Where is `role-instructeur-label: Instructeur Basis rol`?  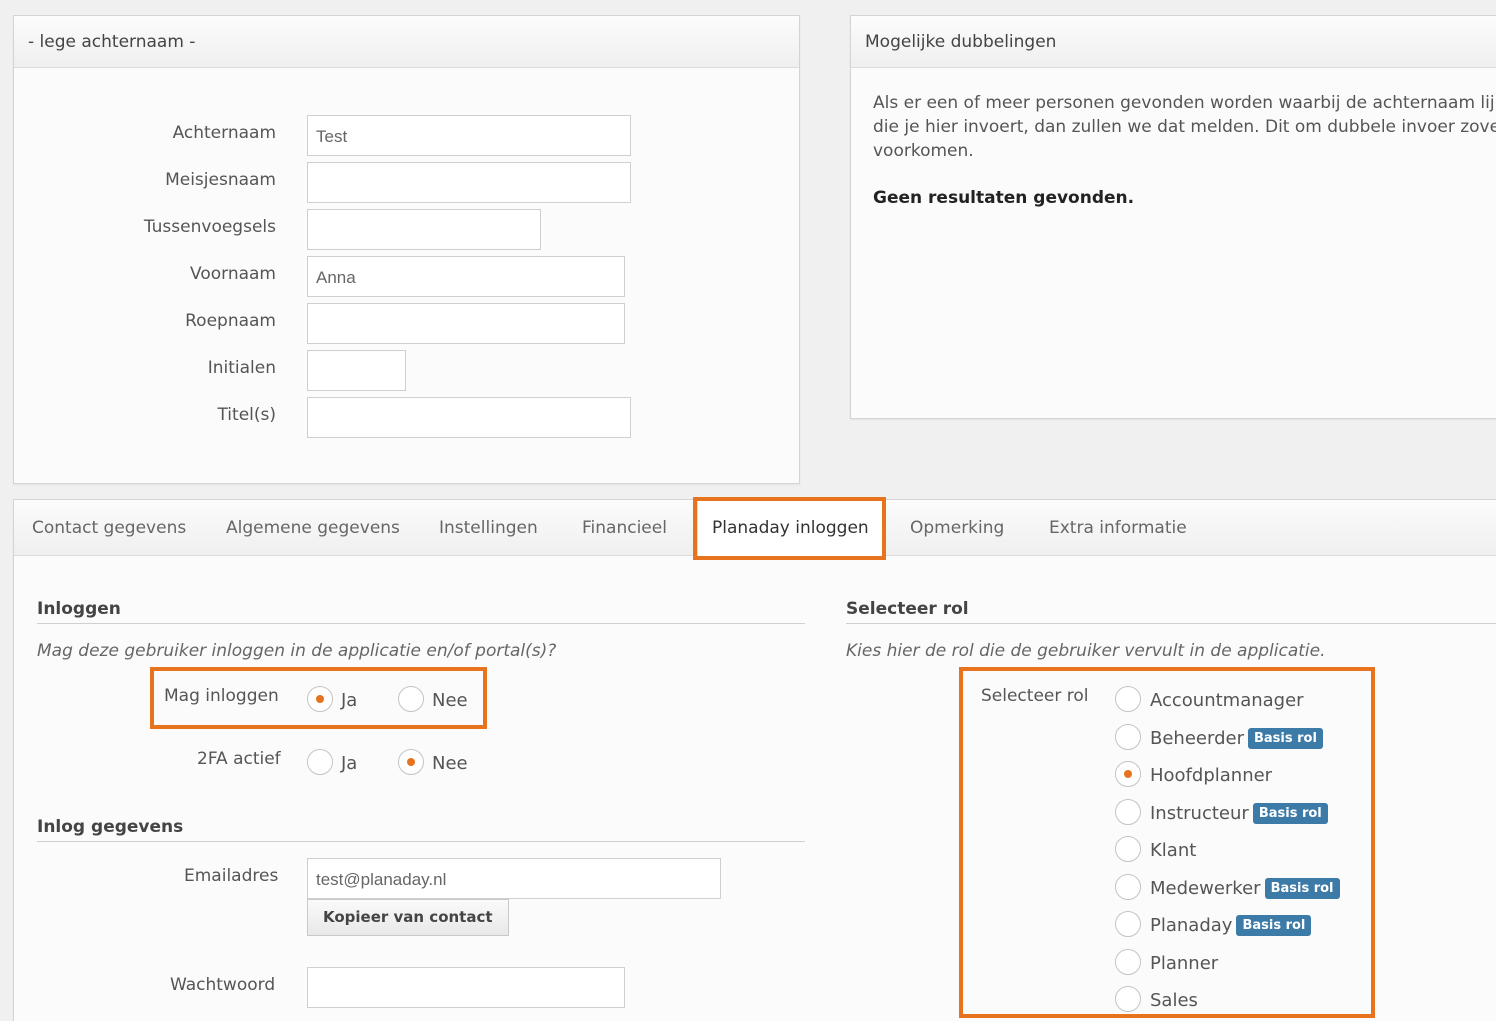
role-instructeur-label: Instructeur Basis rol is located at coordinates (1239, 813).